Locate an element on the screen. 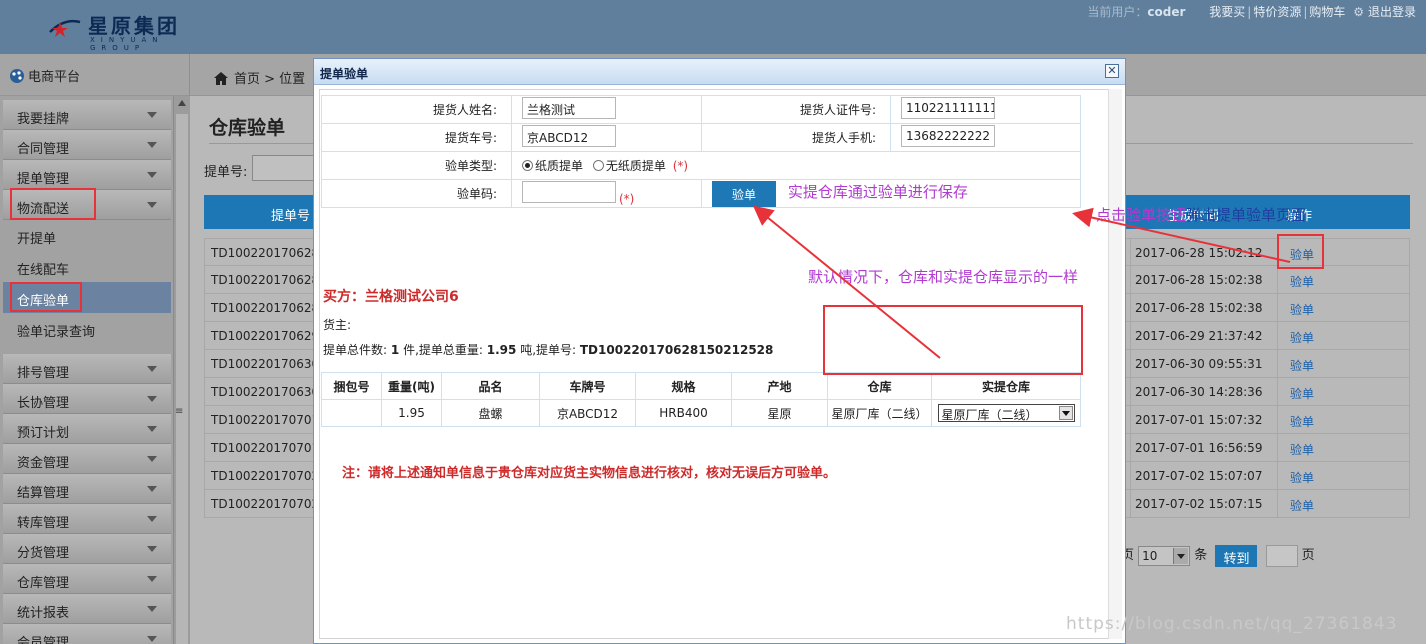 Image resolution: width=1426 pixels, height=644 pixels. current-user-name: coder is located at coordinates (1166, 12).